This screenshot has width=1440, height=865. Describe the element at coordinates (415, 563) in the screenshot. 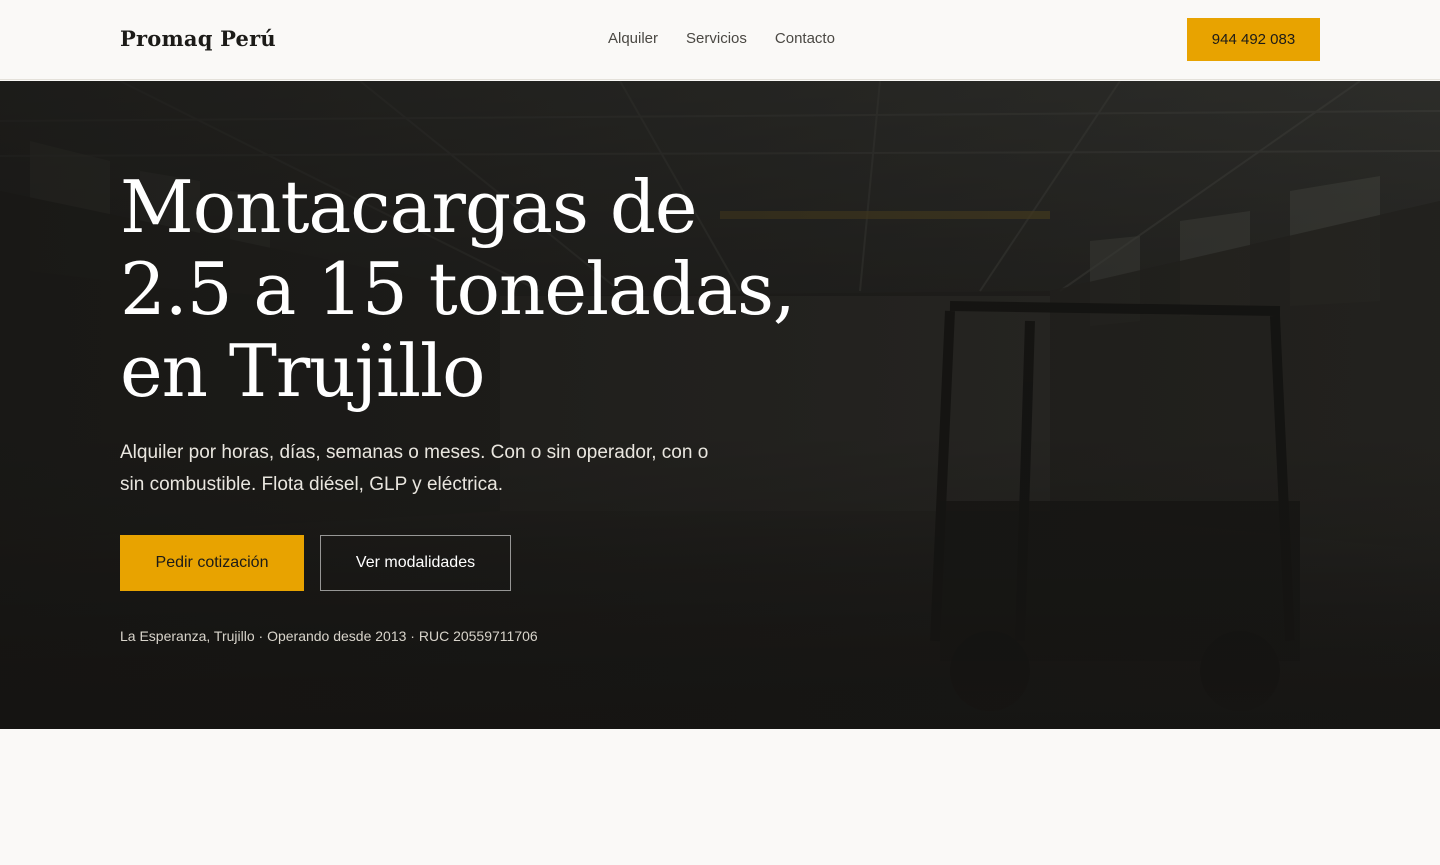

I see `view-modalities-button: Ver modalidades` at that location.